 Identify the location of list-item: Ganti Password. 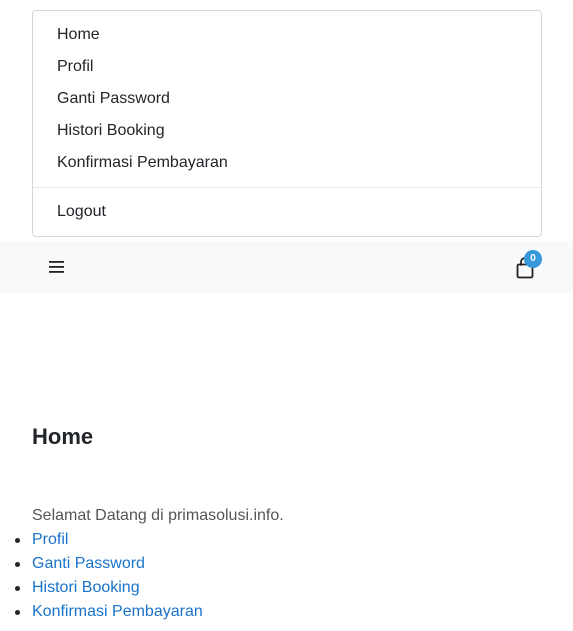
(101, 564).